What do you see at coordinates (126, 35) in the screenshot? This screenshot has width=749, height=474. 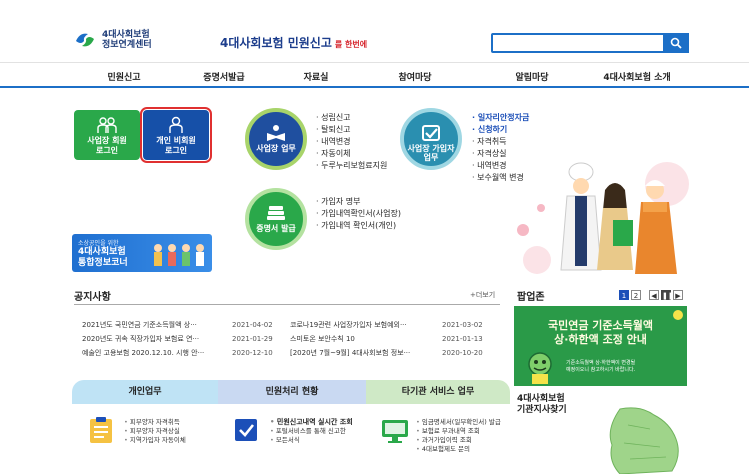 I see `logo-line1: 4대사회보험` at bounding box center [126, 35].